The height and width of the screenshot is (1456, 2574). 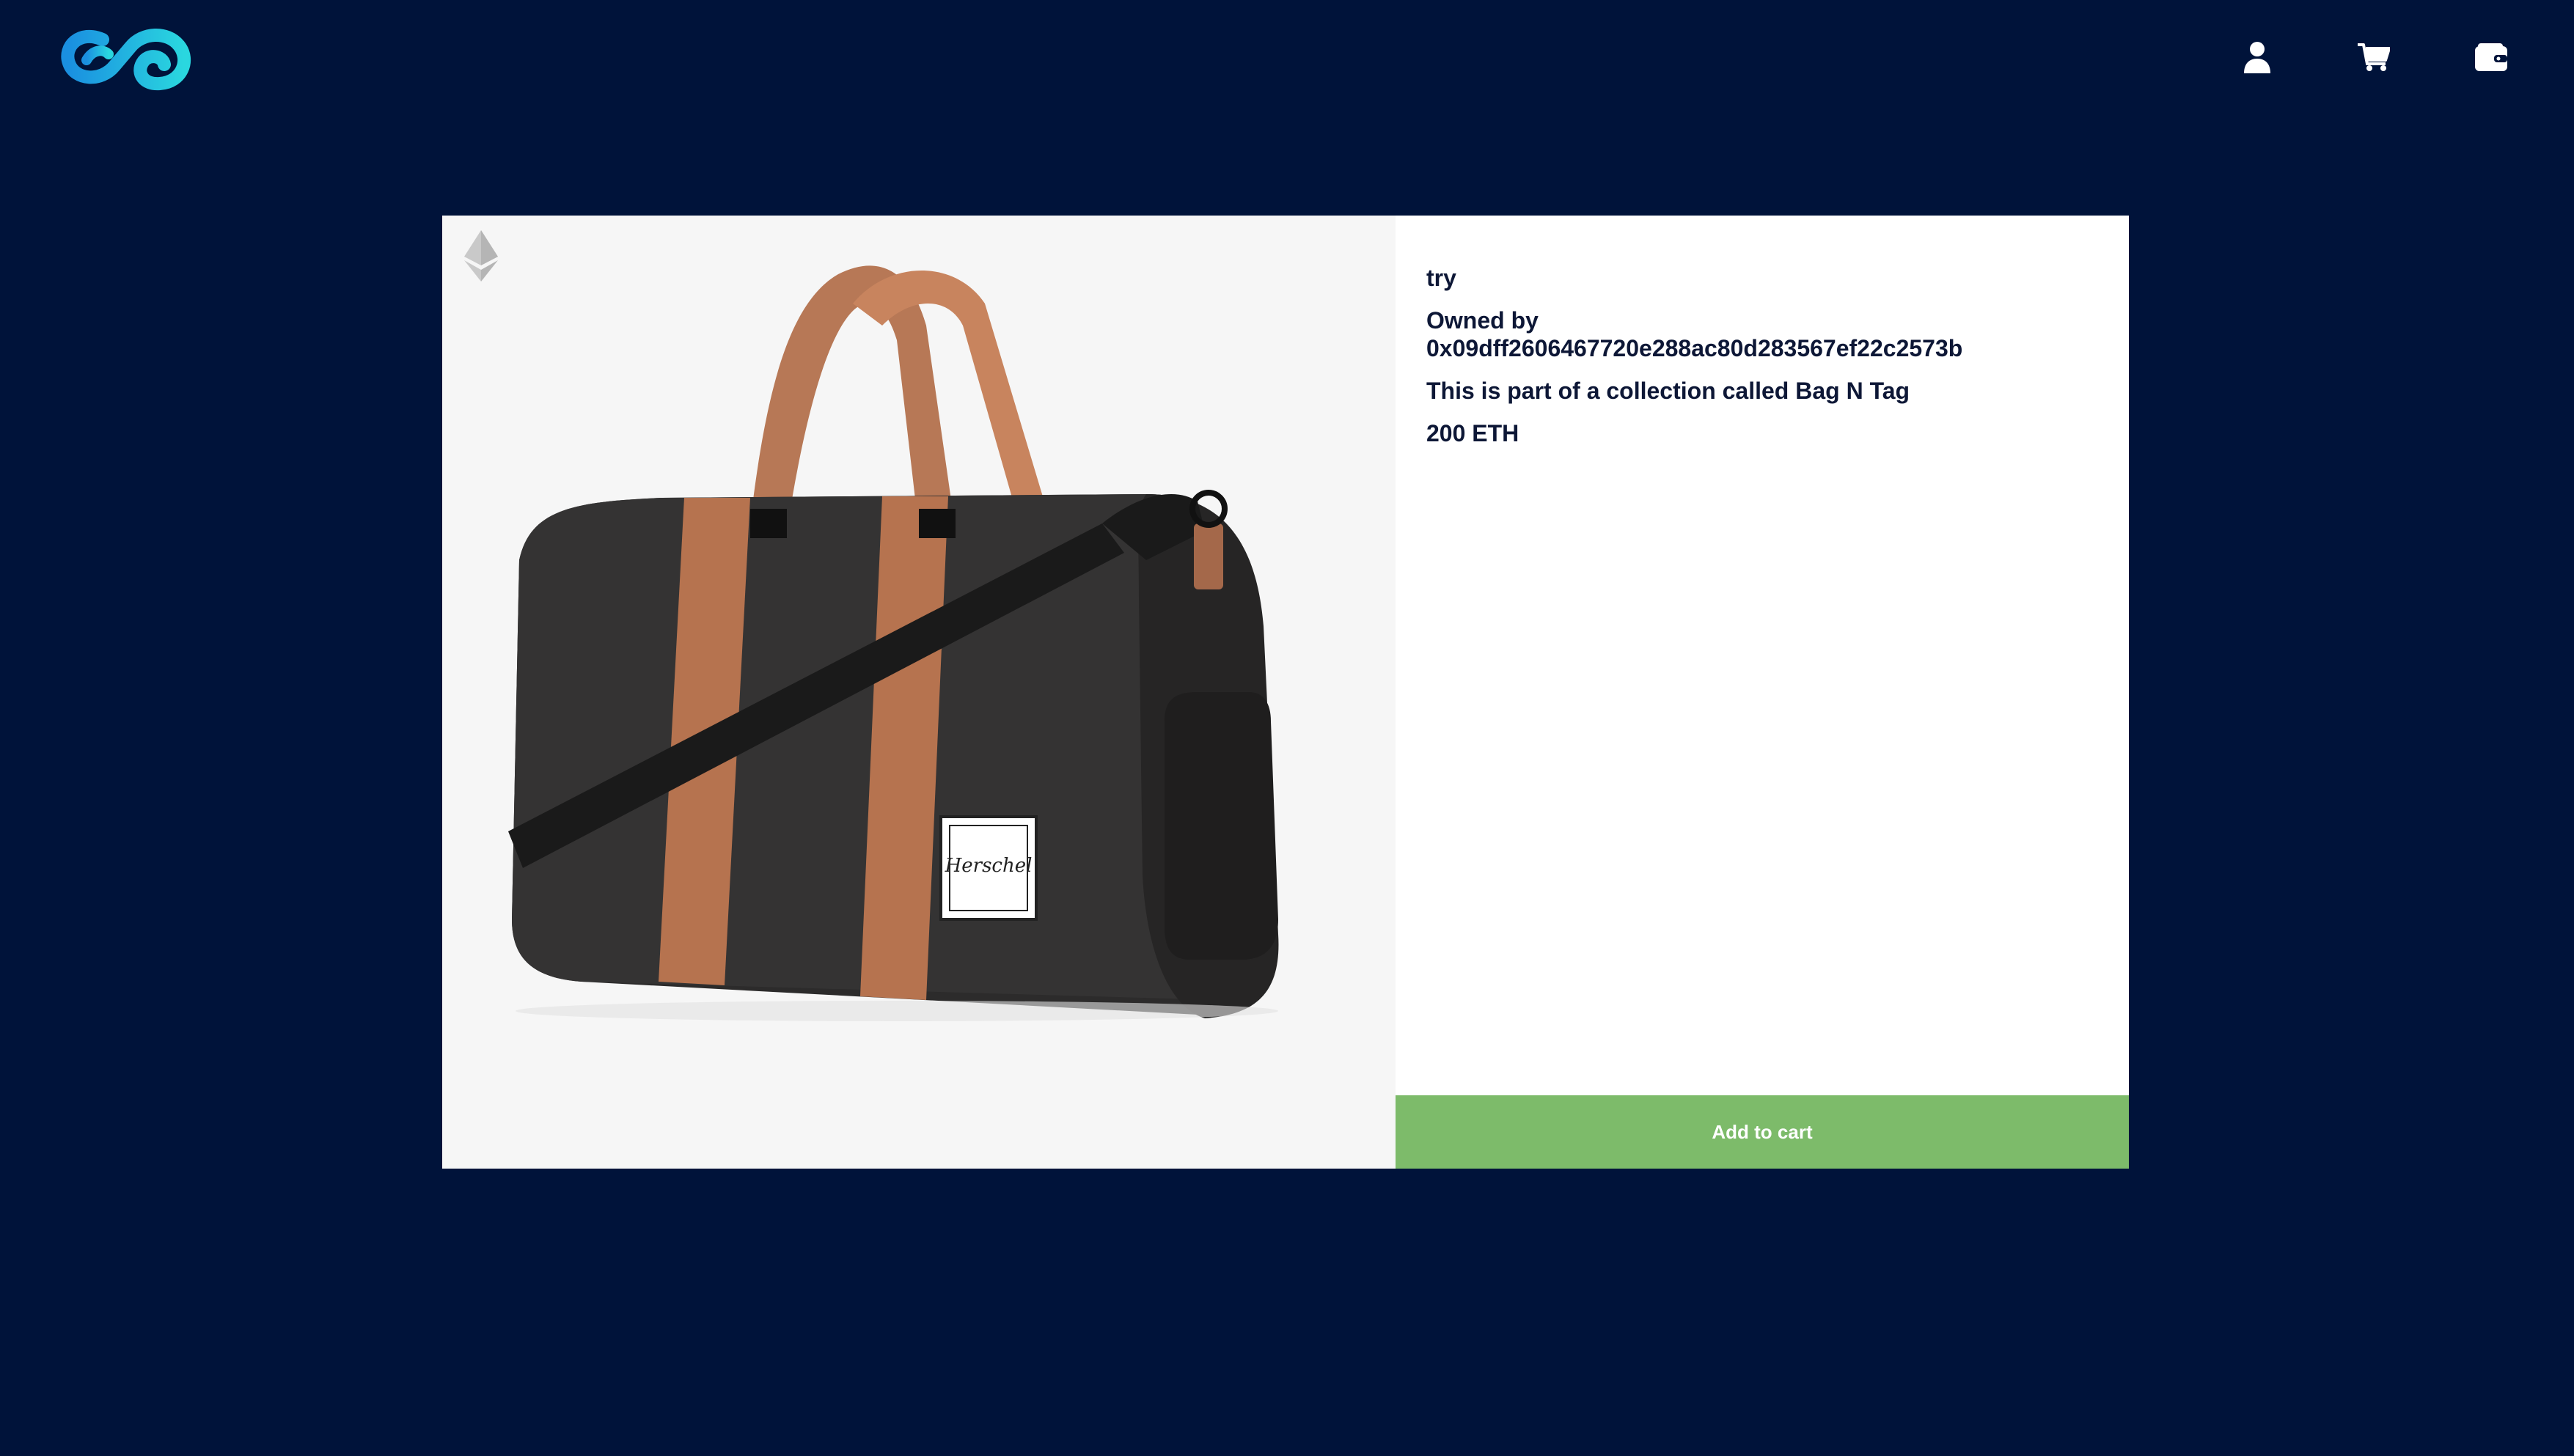 What do you see at coordinates (2491, 57) in the screenshot?
I see `wallet-icon` at bounding box center [2491, 57].